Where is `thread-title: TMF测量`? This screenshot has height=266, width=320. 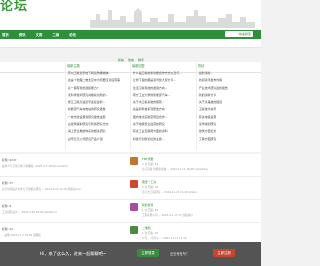
thread-title: TMF测量 is located at coordinates (147, 159).